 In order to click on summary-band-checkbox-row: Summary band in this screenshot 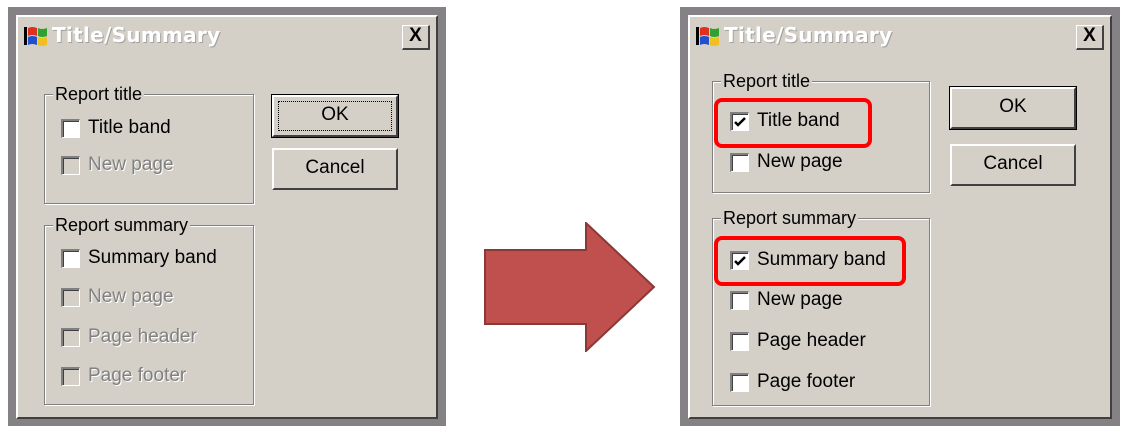, I will do `click(139, 258)`.